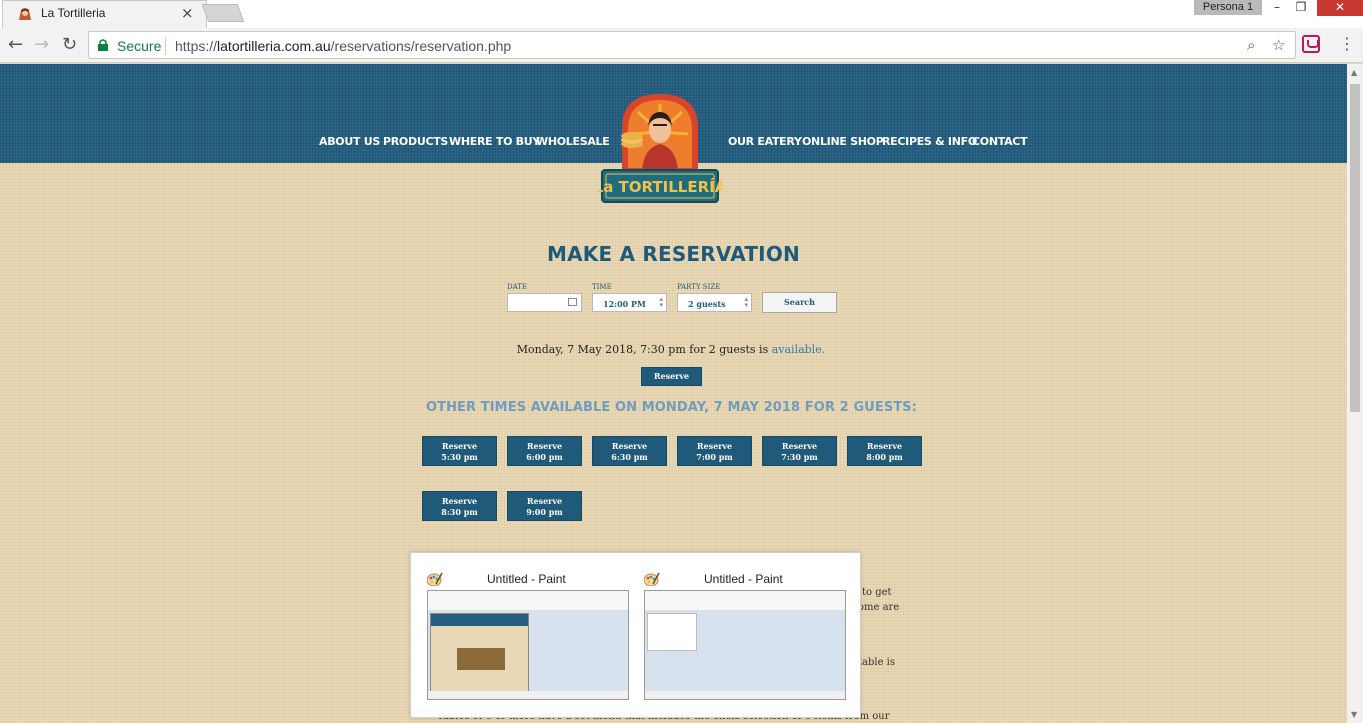 The width and height of the screenshot is (1363, 723). What do you see at coordinates (223, 13) in the screenshot?
I see `new-tab-button` at bounding box center [223, 13].